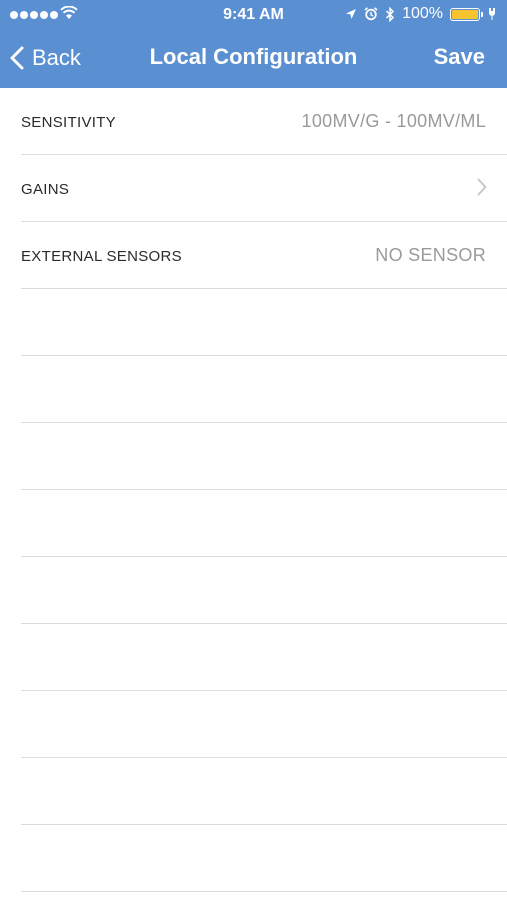 The height and width of the screenshot is (900, 507). What do you see at coordinates (101, 256) in the screenshot?
I see `row-label: EXTERNAL SENSORS` at bounding box center [101, 256].